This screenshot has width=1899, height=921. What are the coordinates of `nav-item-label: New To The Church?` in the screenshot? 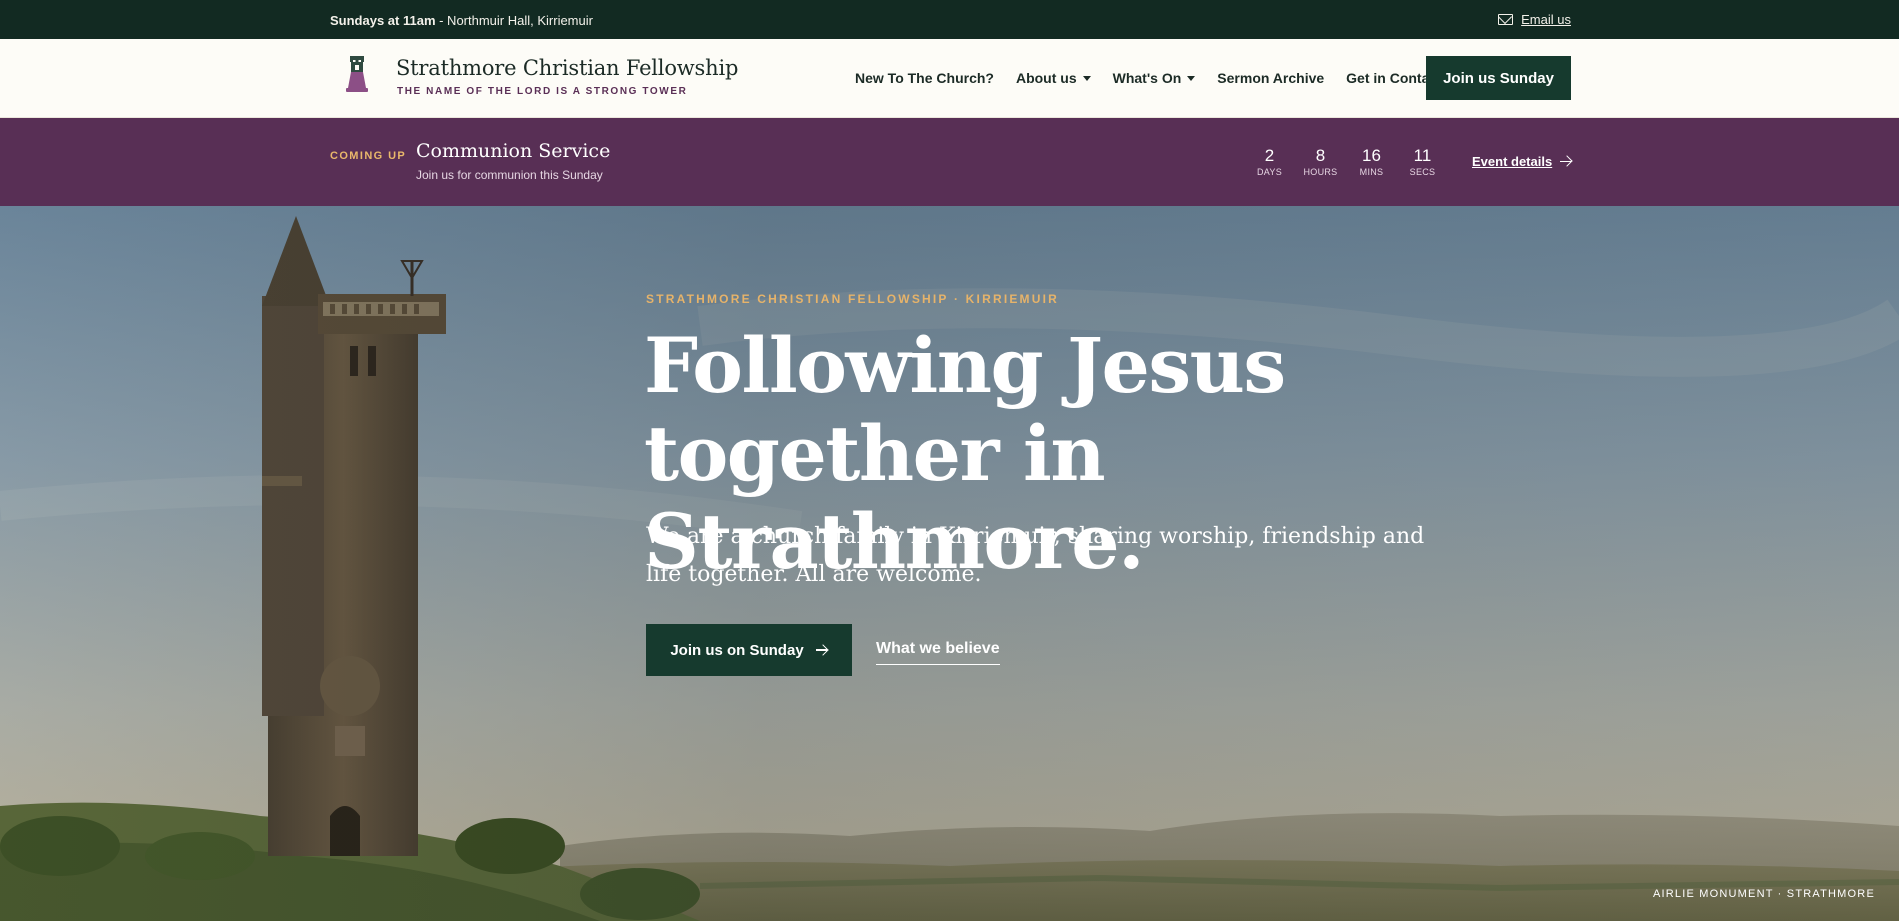 It's located at (924, 78).